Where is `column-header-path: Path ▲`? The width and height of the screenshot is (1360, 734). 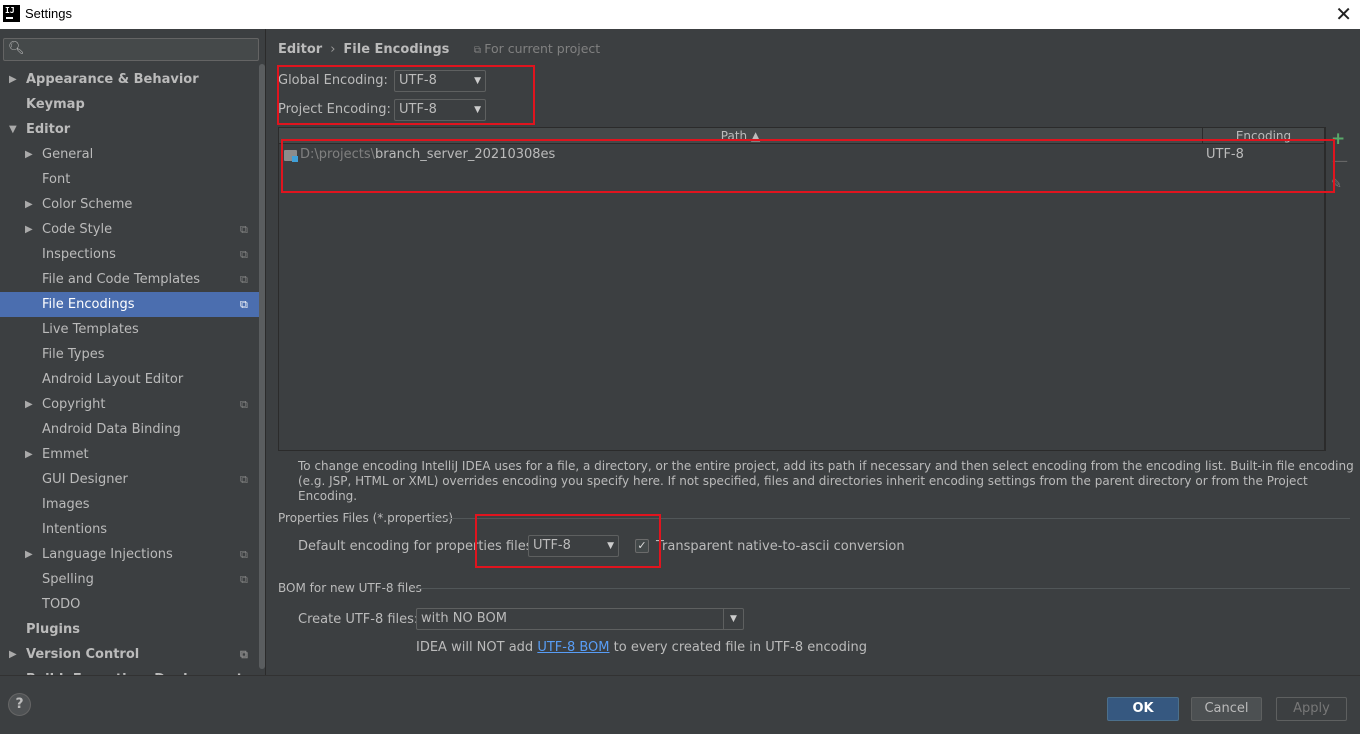
column-header-path: Path ▲ is located at coordinates (741, 135).